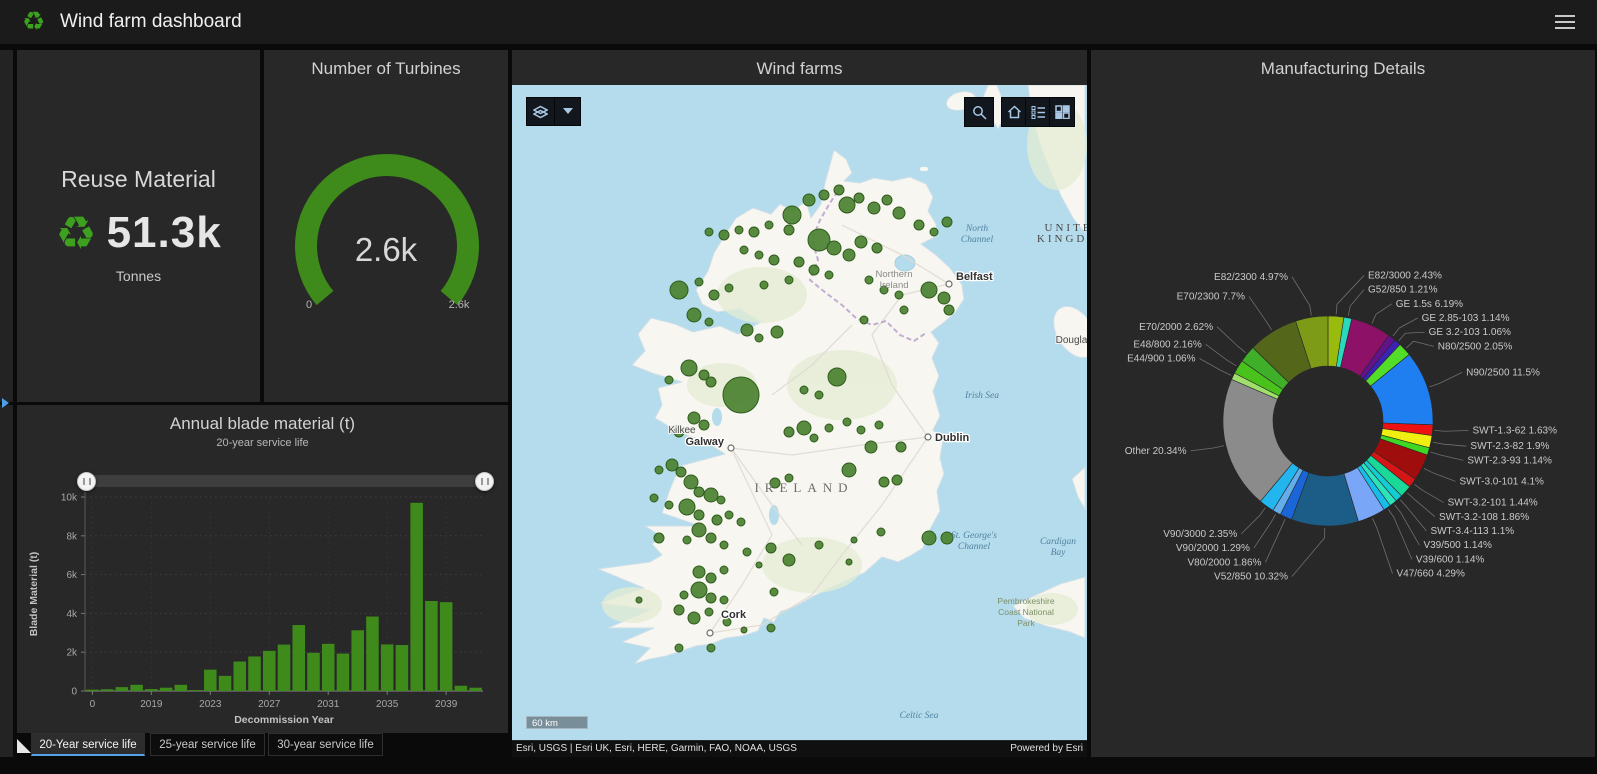  I want to click on bar-2018, so click(136, 687).